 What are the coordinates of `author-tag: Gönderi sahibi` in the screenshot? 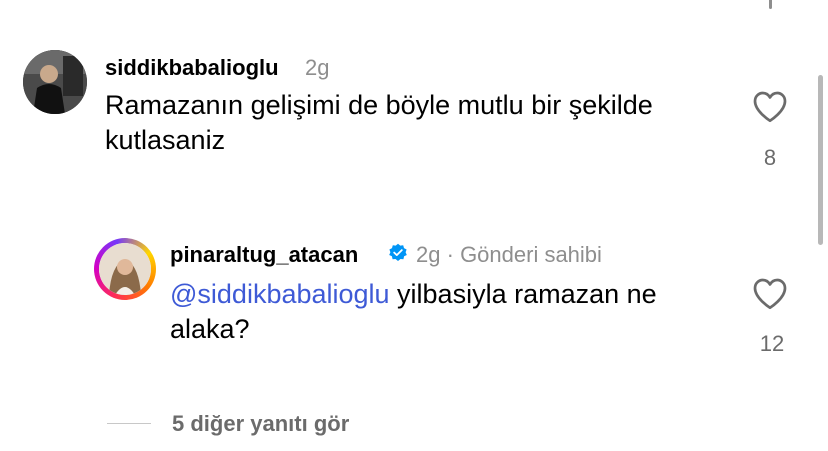 It's located at (531, 254).